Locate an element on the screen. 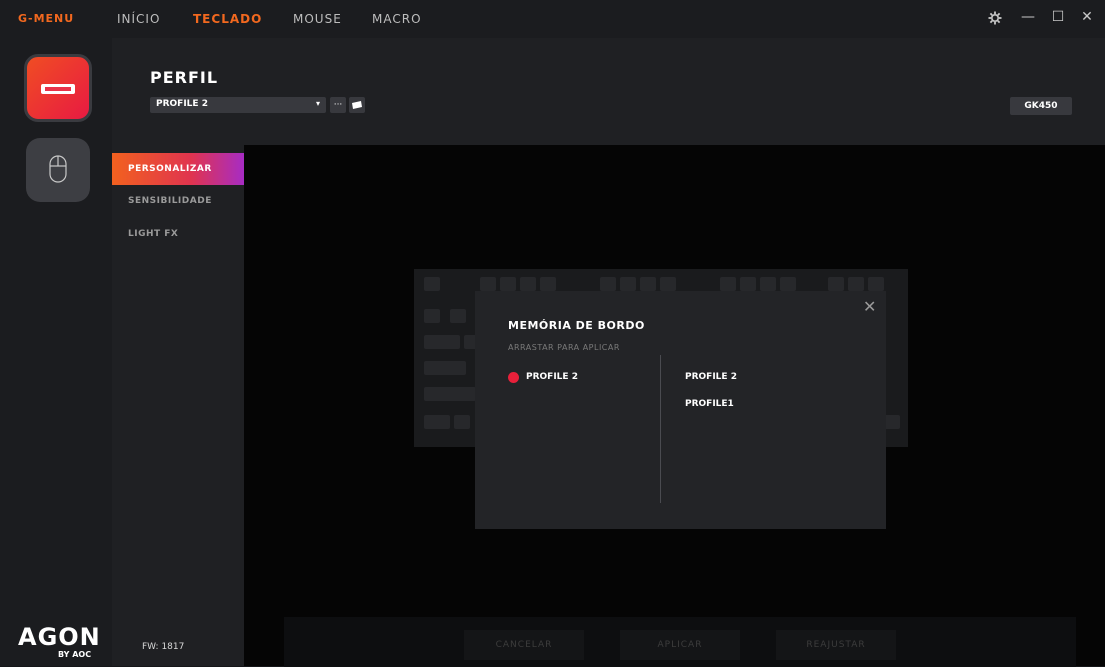 The height and width of the screenshot is (667, 1105). keyboard-icon is located at coordinates (58, 89).